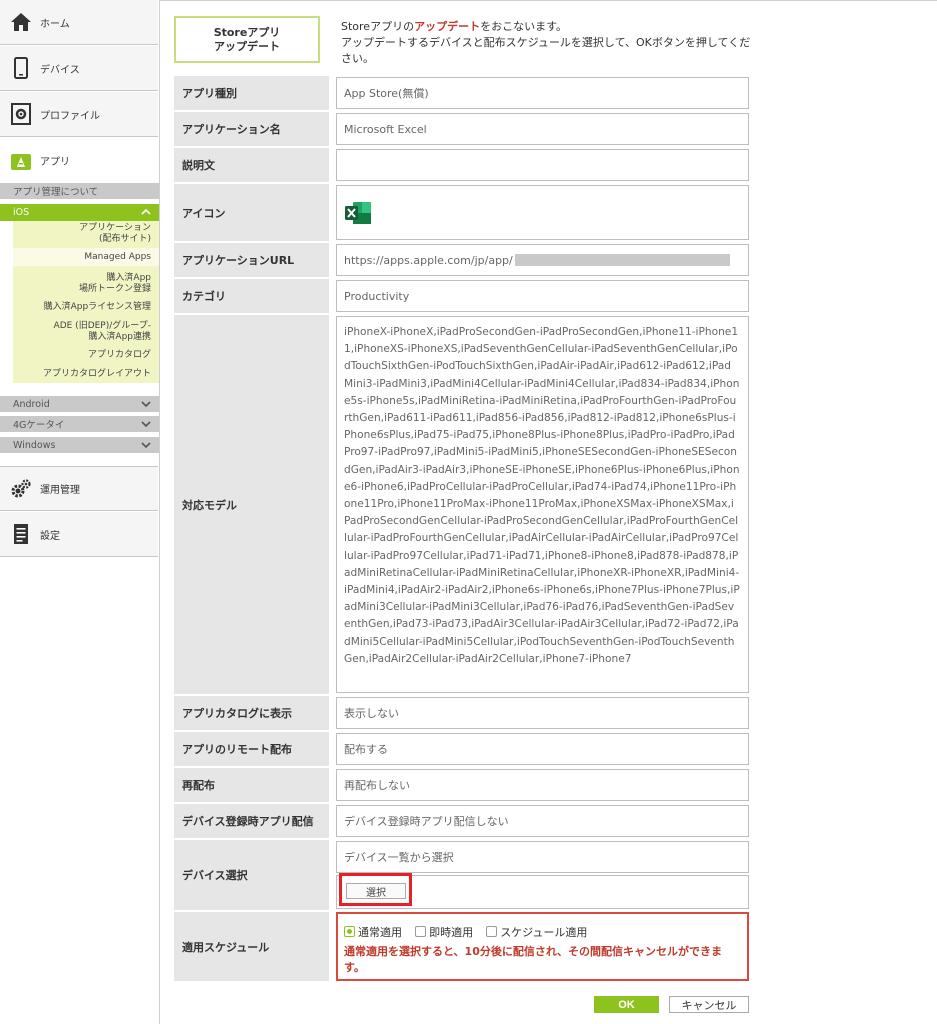 This screenshot has height=1024, width=937. I want to click on schedule-warning: 通常適用を選択すると、10分後に配信され、その間配信キャンセルができます。, so click(533, 959).